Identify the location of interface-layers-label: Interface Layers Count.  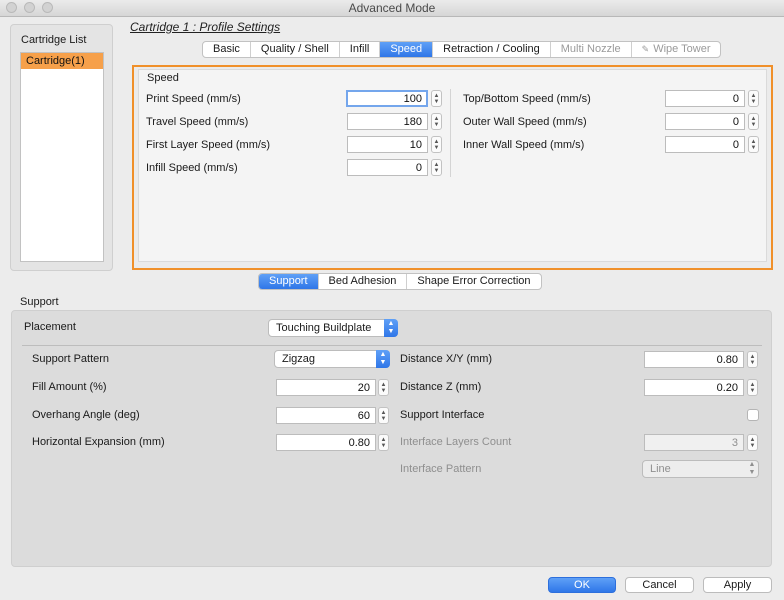
(456, 442).